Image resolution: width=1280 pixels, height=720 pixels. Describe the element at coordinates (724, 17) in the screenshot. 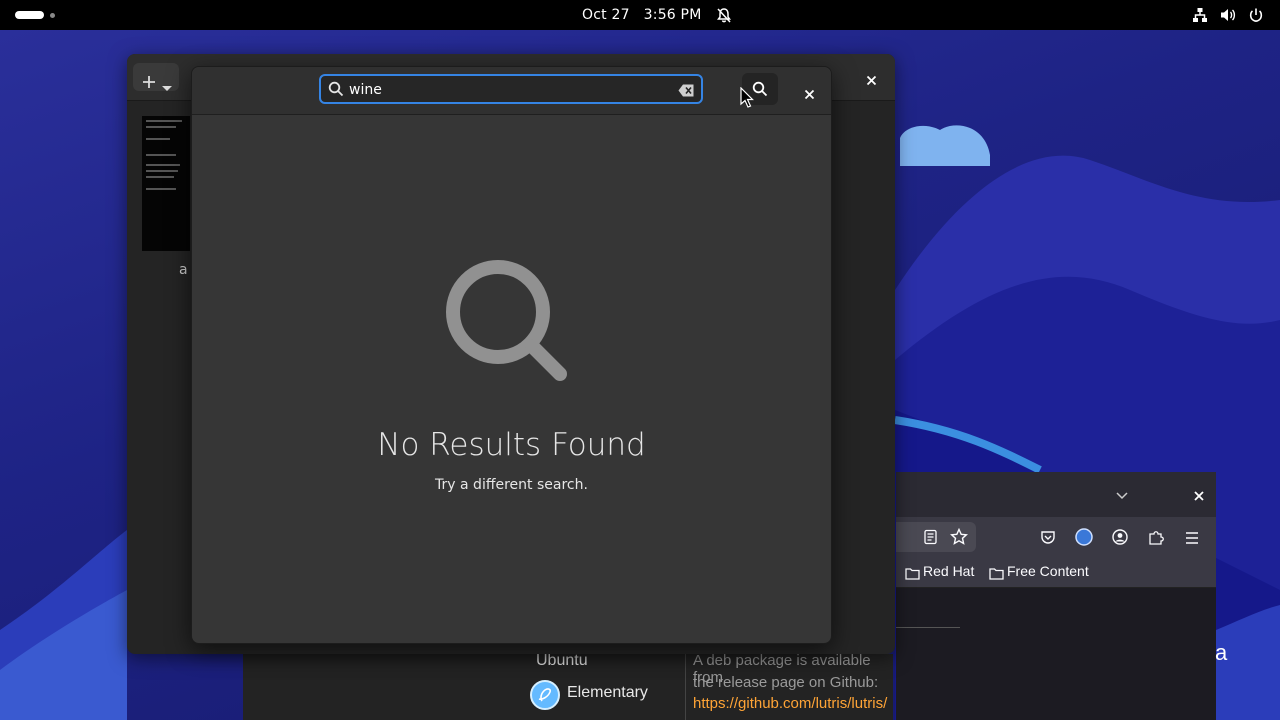

I see `notifications-muted-icon` at that location.